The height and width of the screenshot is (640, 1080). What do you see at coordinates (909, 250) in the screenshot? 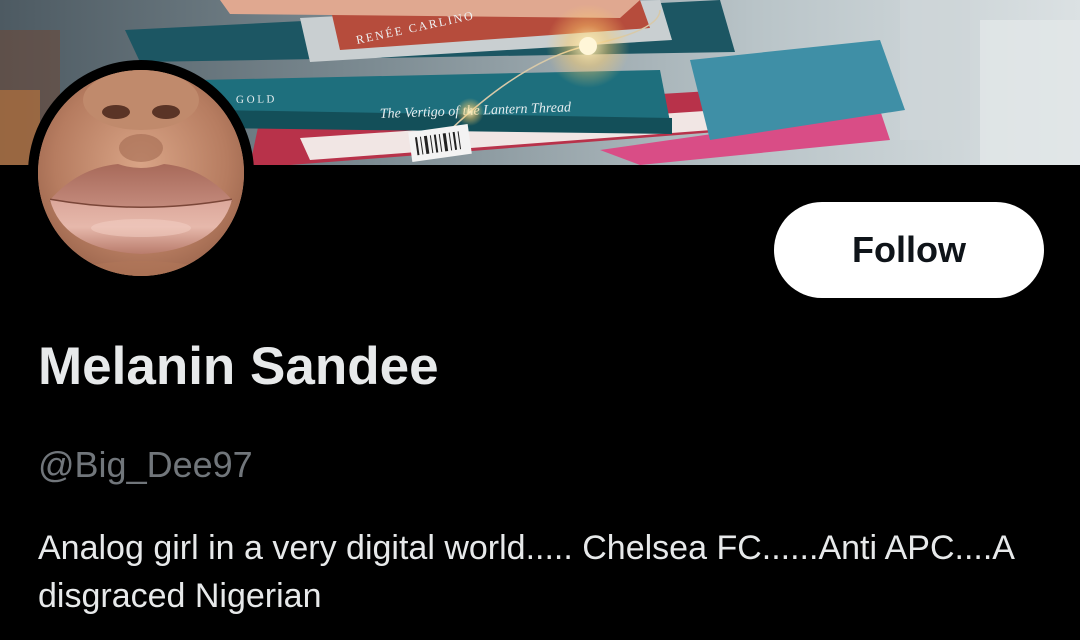
I see `follow-button: Follow` at bounding box center [909, 250].